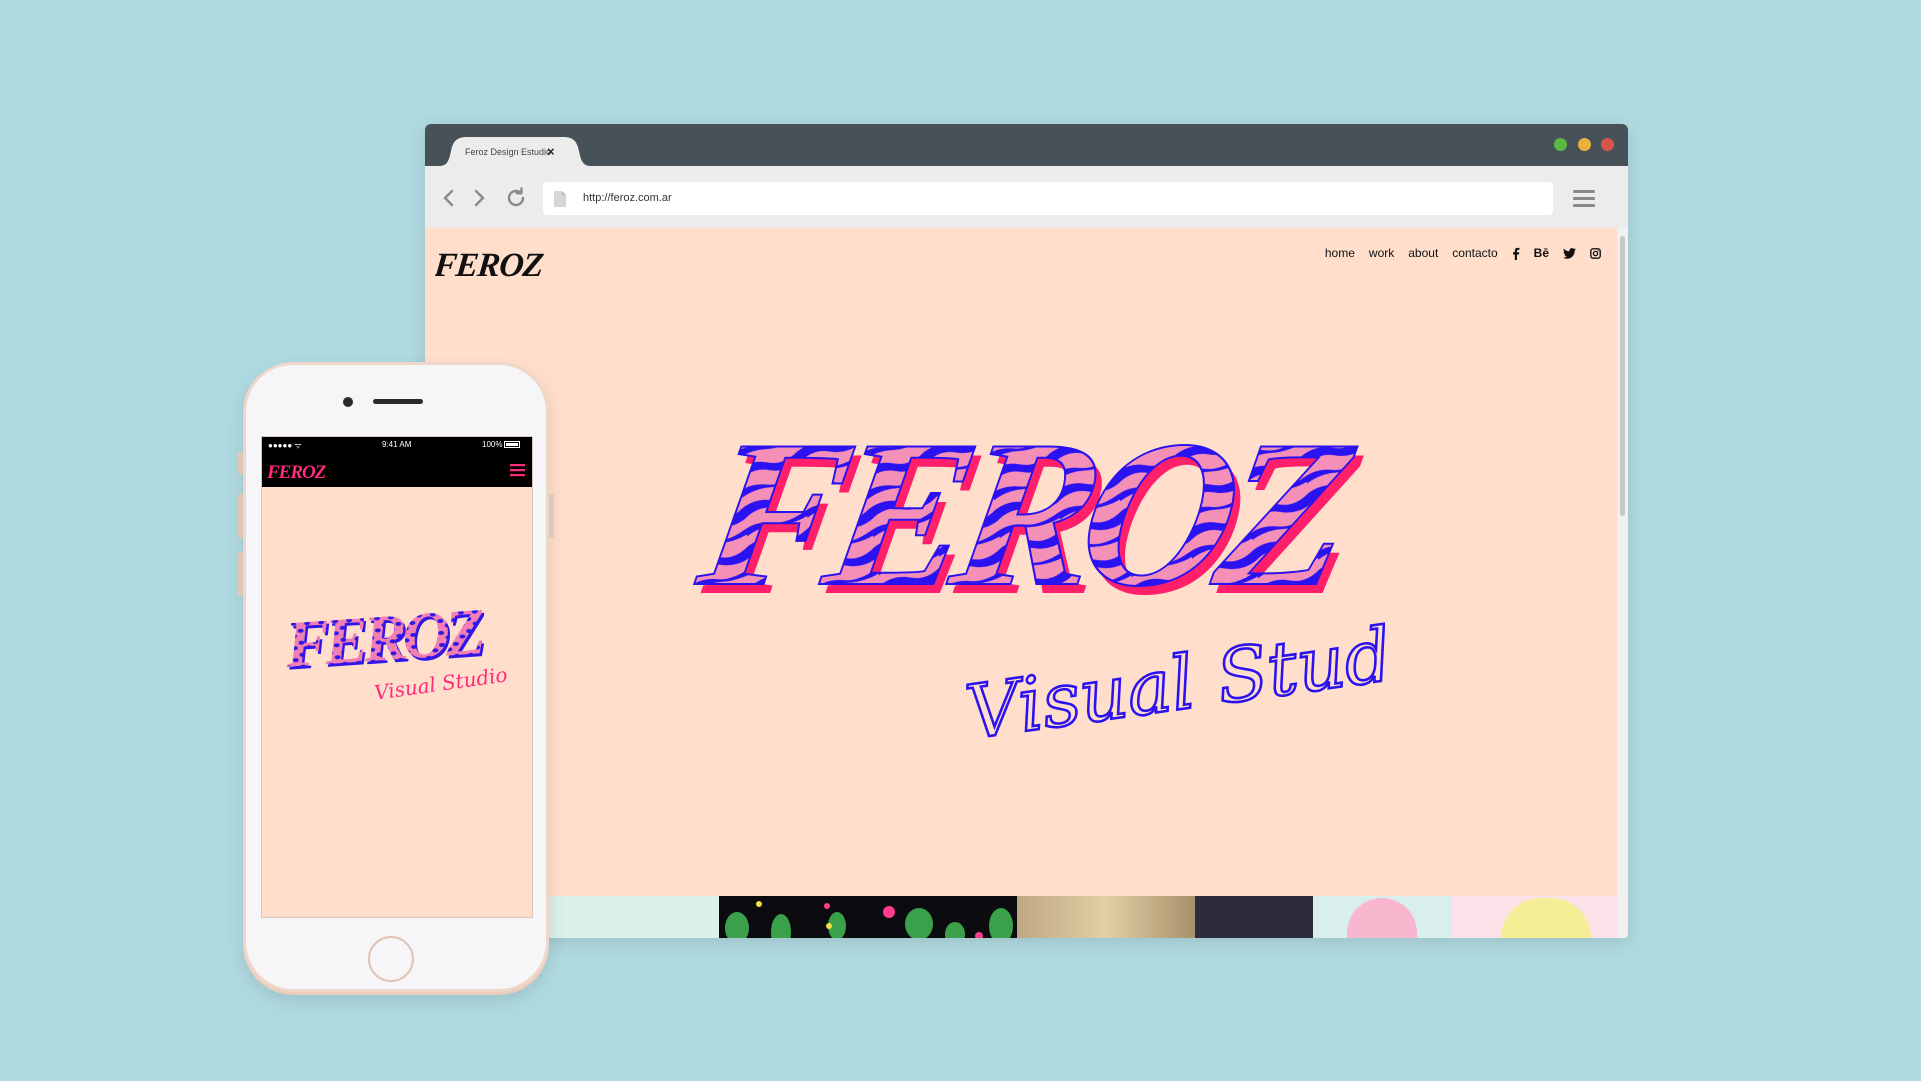 The height and width of the screenshot is (1081, 1921). I want to click on mobile-hero-logo: FEROZ FEROZ Visual Studio, so click(396, 651).